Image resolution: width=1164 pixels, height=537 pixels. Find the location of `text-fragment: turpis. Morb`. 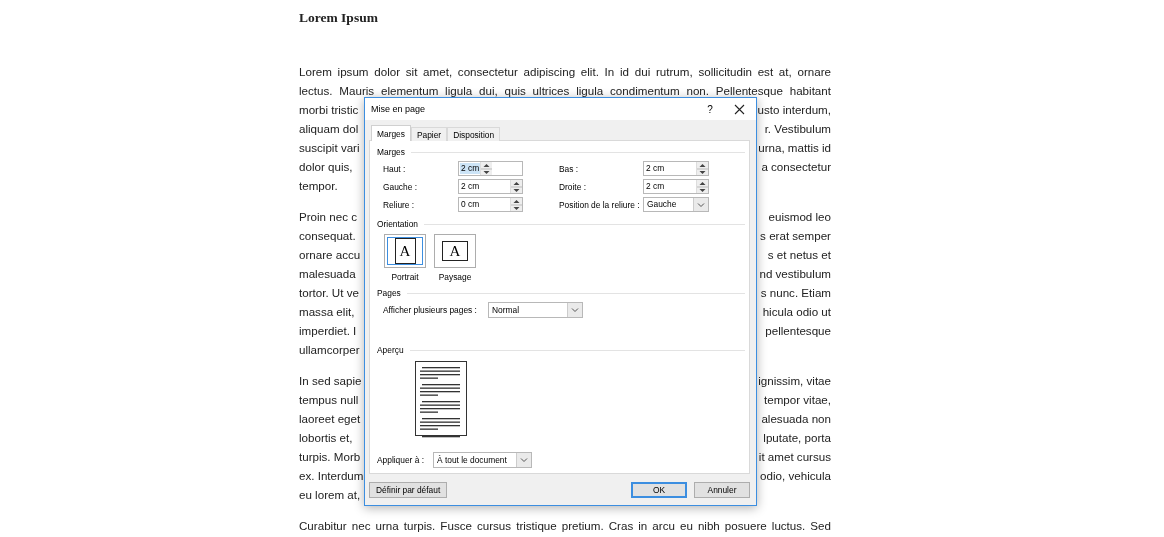

text-fragment: turpis. Morb is located at coordinates (330, 457).